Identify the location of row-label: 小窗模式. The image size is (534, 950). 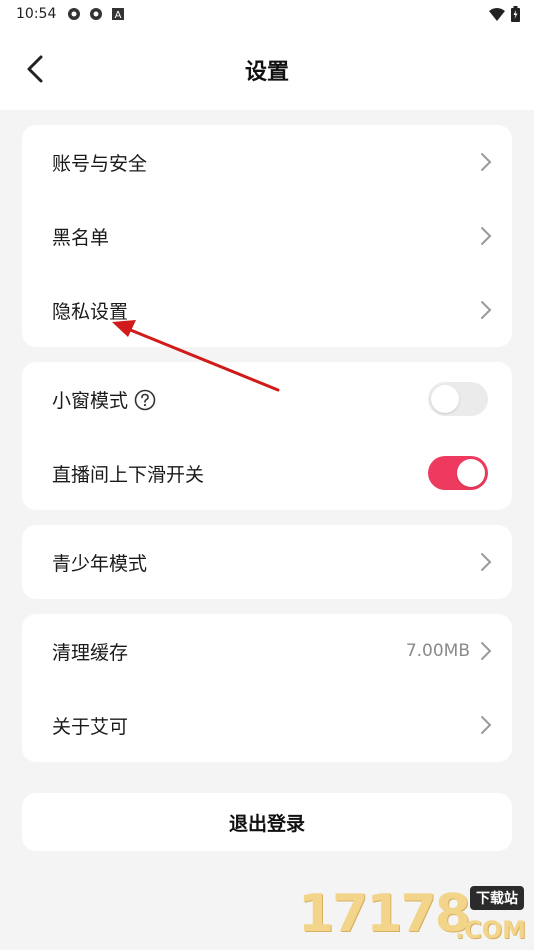
(104, 399).